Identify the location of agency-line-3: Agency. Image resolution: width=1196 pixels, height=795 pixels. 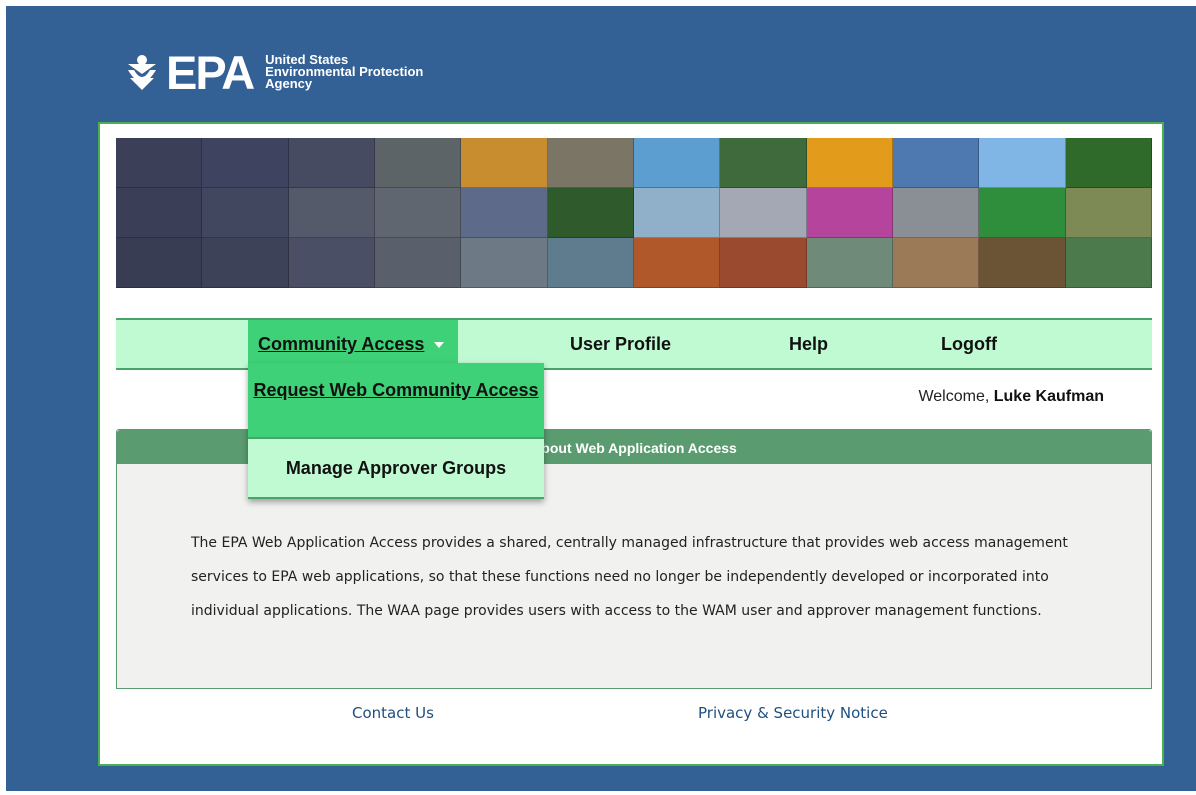
(289, 83).